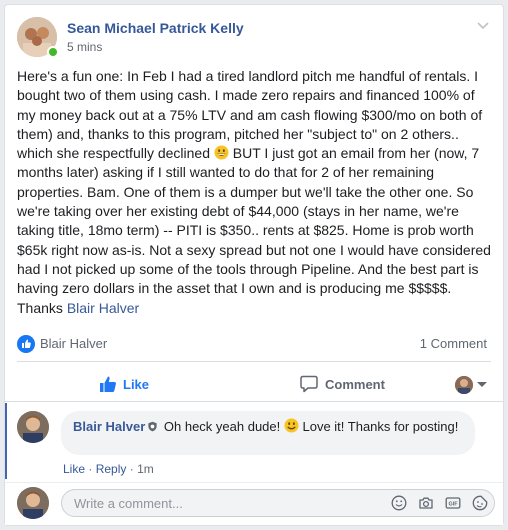 The image size is (508, 530). Describe the element at coordinates (453, 343) in the screenshot. I see `comment-count: 1 Comment` at that location.